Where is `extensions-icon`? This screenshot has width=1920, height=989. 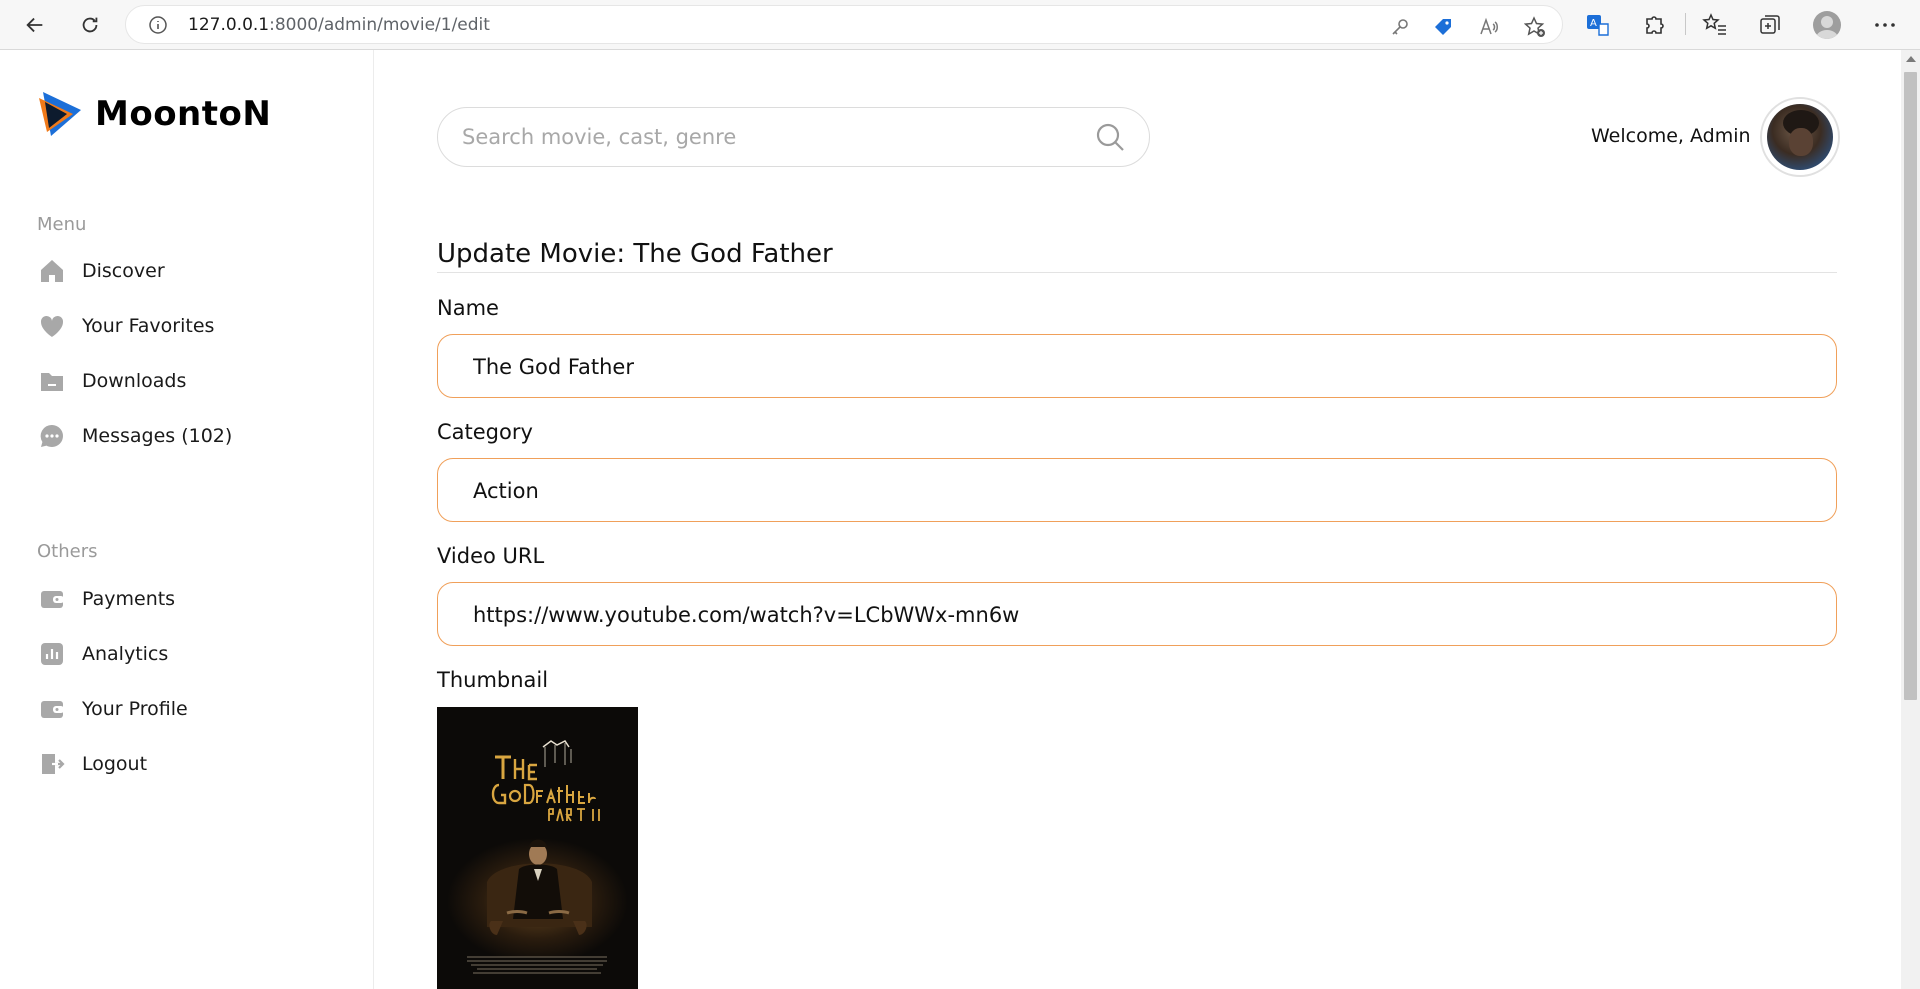
extensions-icon is located at coordinates (1654, 25).